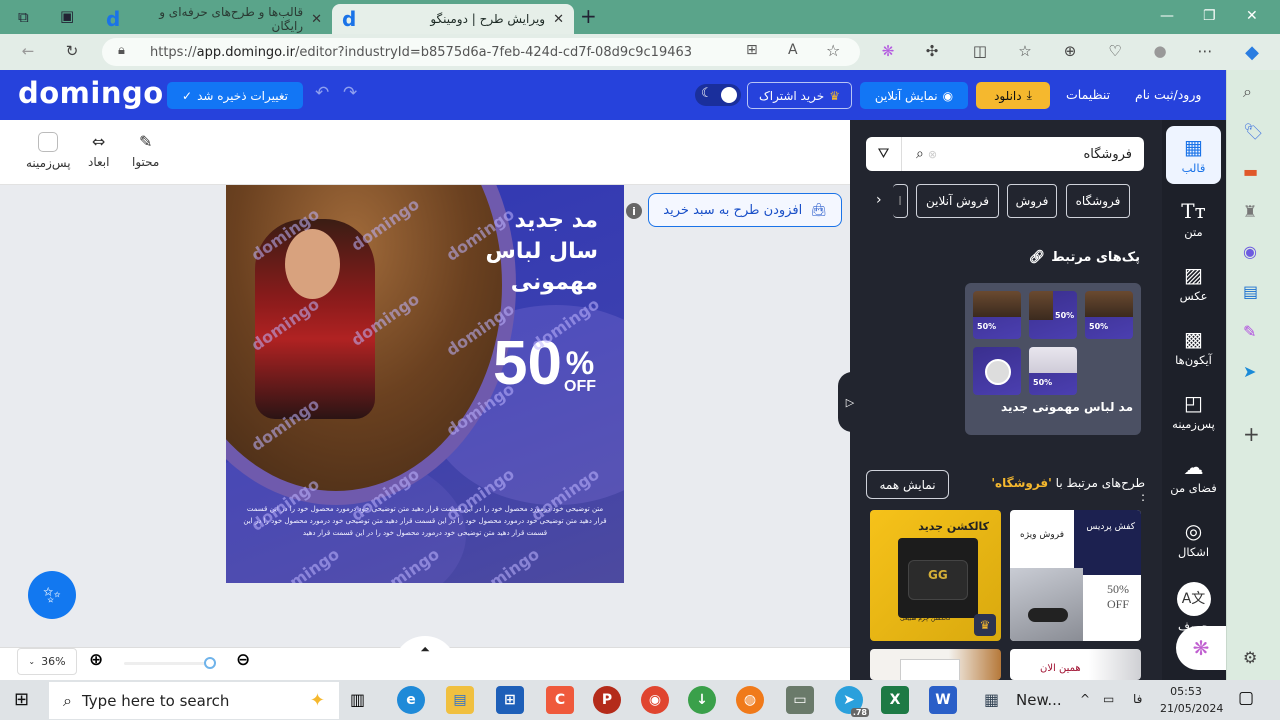 This screenshot has height=720, width=1280. What do you see at coordinates (1025, 51) in the screenshot?
I see `favorites-list-icon: ☆` at bounding box center [1025, 51].